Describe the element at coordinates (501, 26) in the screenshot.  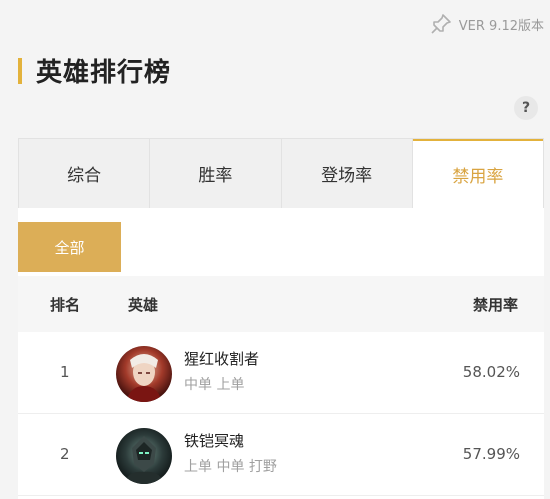
I see `version-label: VER 9.12版本` at that location.